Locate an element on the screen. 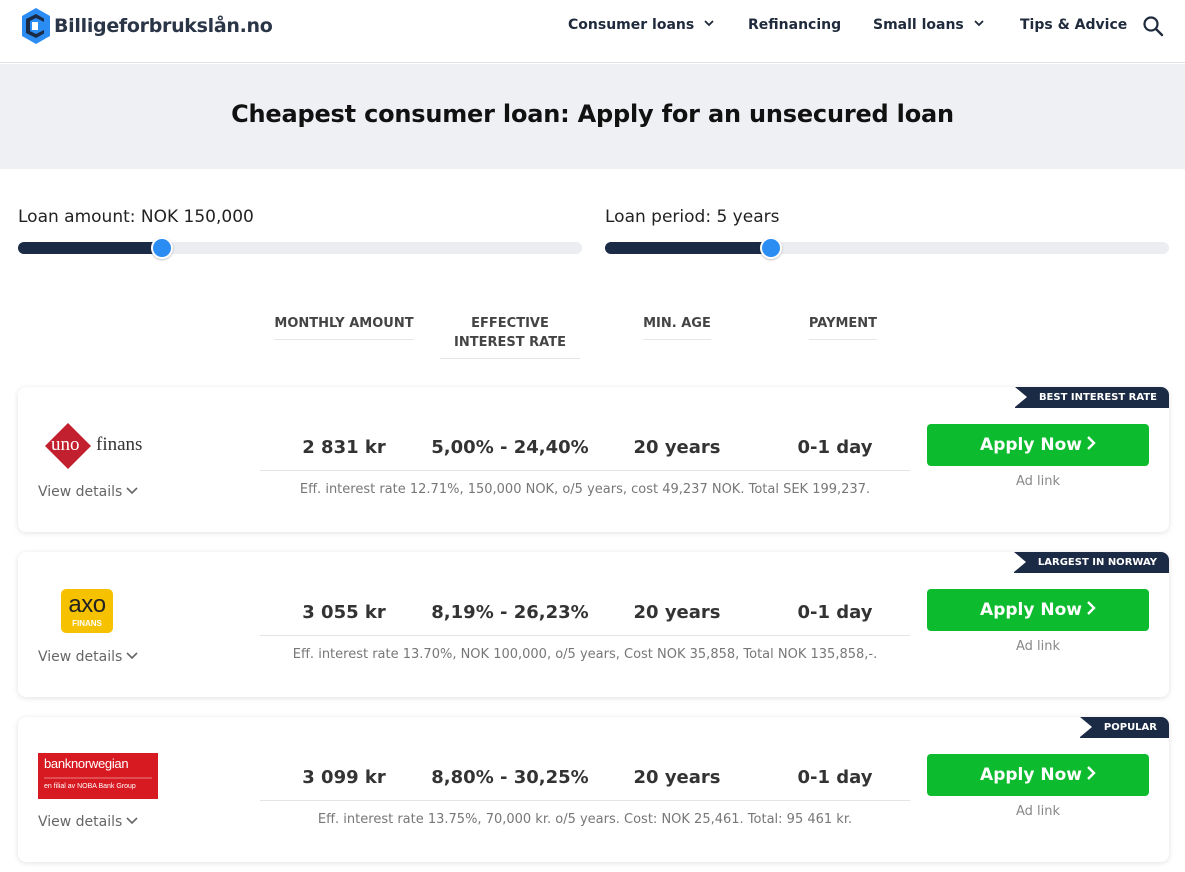 The width and height of the screenshot is (1185, 872). nav-refinancing: Refinancing is located at coordinates (794, 25).